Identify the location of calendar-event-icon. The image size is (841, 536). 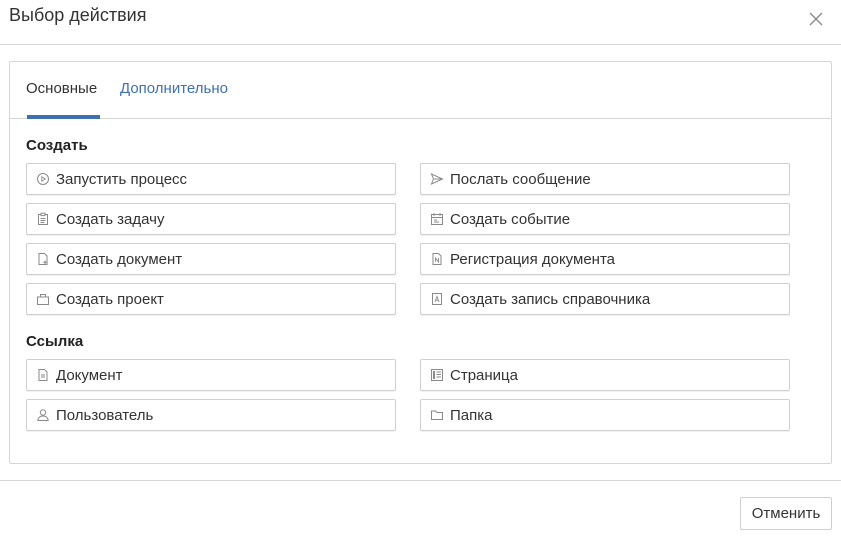
(437, 219).